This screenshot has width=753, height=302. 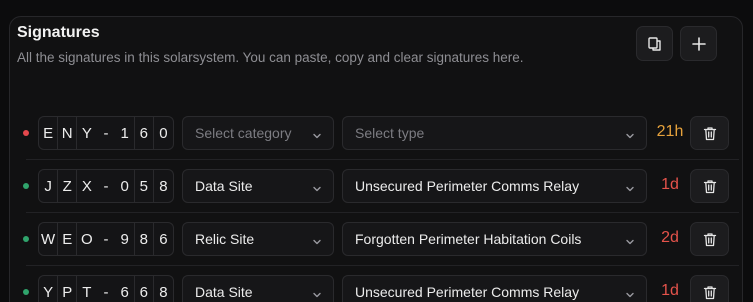 I want to click on signature-char: T, so click(x=86, y=289).